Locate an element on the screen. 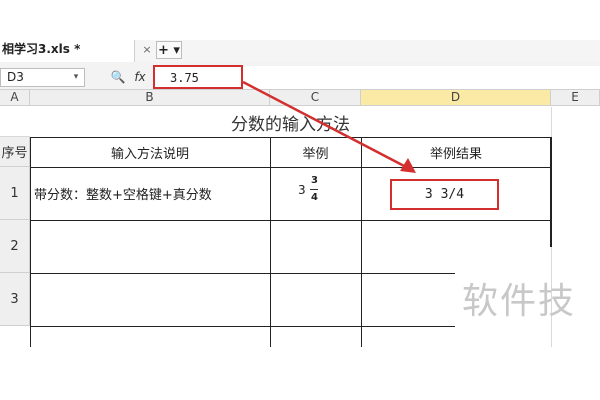  watermark: 软件技 is located at coordinates (519, 301).